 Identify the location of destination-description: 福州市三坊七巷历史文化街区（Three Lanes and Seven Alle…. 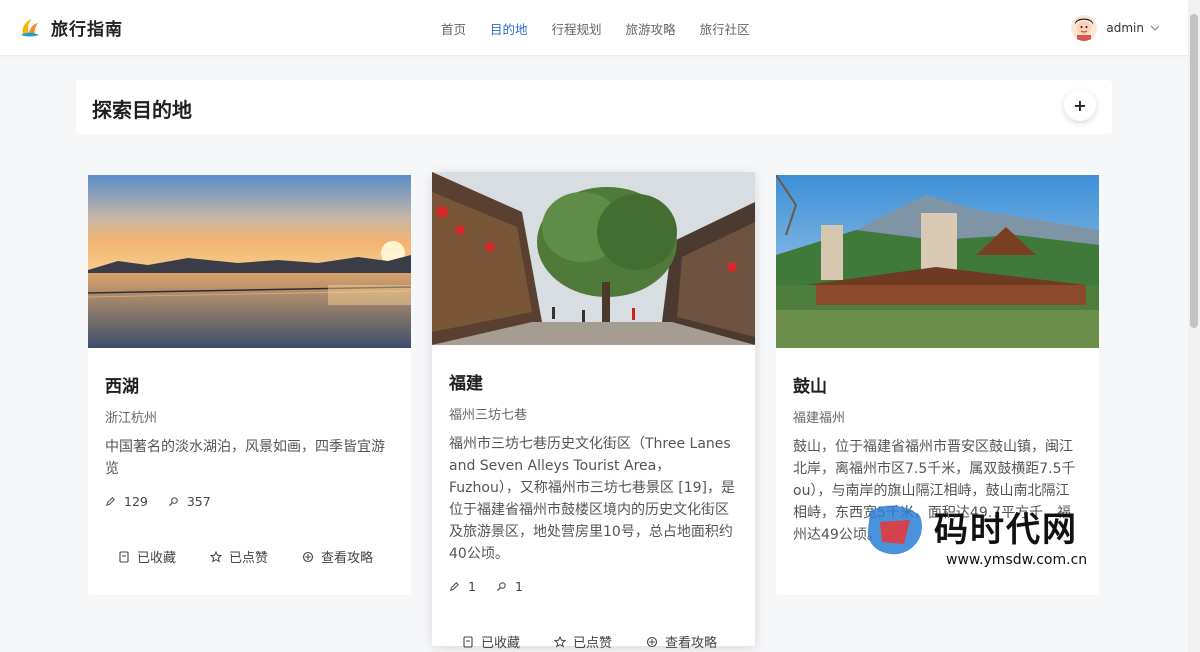
(592, 499).